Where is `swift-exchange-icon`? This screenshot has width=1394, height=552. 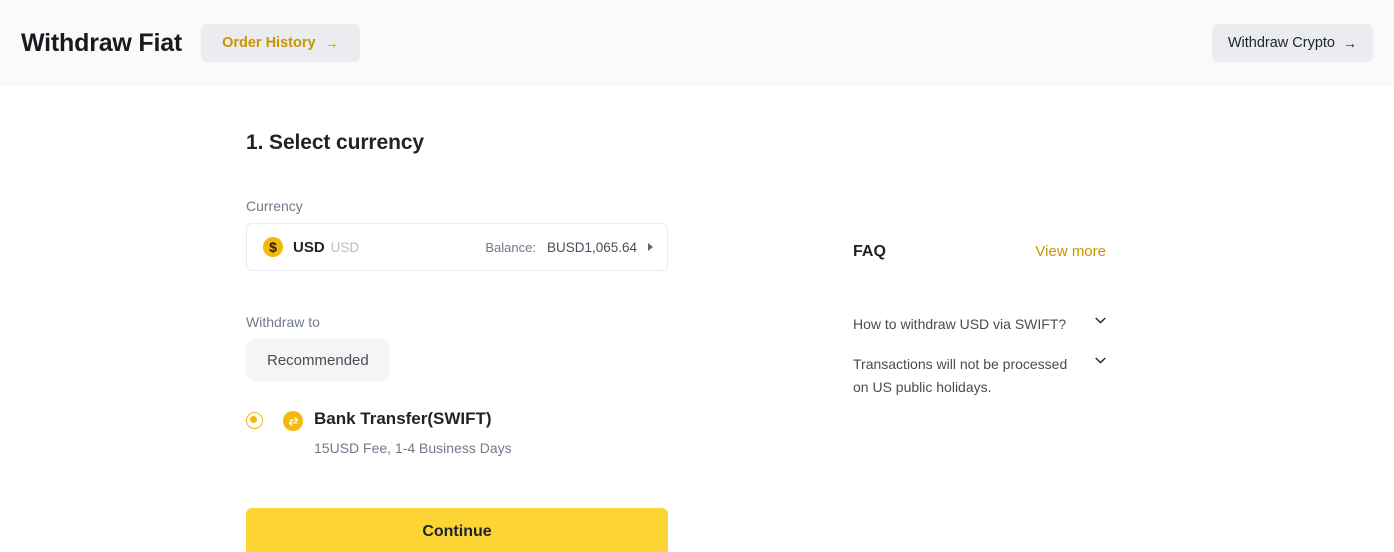 swift-exchange-icon is located at coordinates (293, 421).